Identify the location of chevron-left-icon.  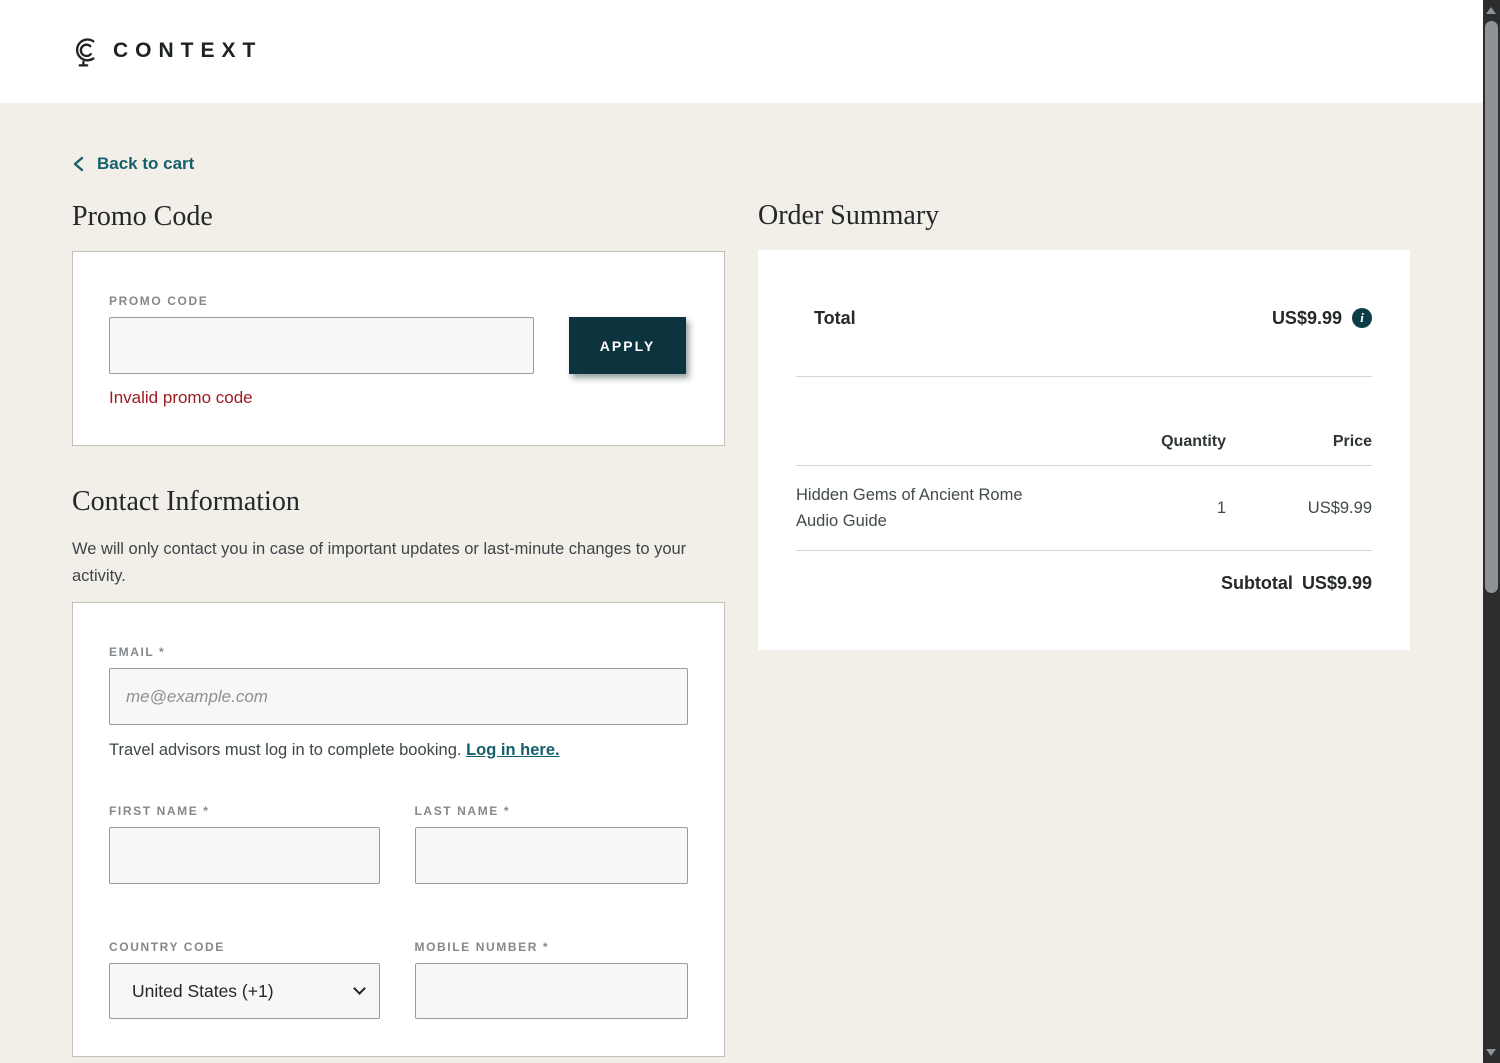
(78, 164).